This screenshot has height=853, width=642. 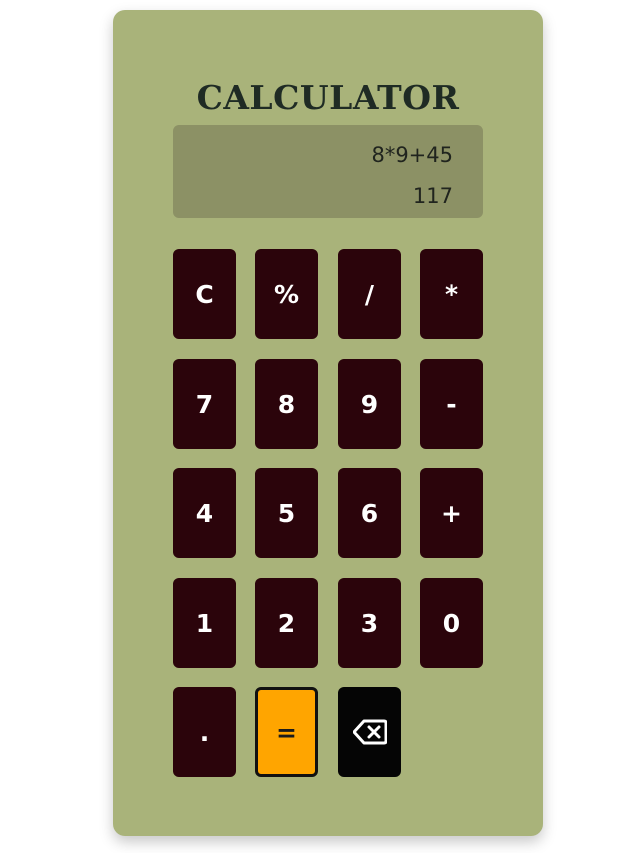 What do you see at coordinates (204, 732) in the screenshot?
I see `decimal-button: .` at bounding box center [204, 732].